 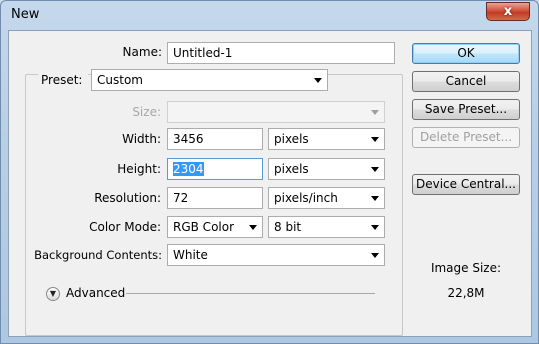 I want to click on width-unit-dropdown: pixels, so click(x=326, y=139).